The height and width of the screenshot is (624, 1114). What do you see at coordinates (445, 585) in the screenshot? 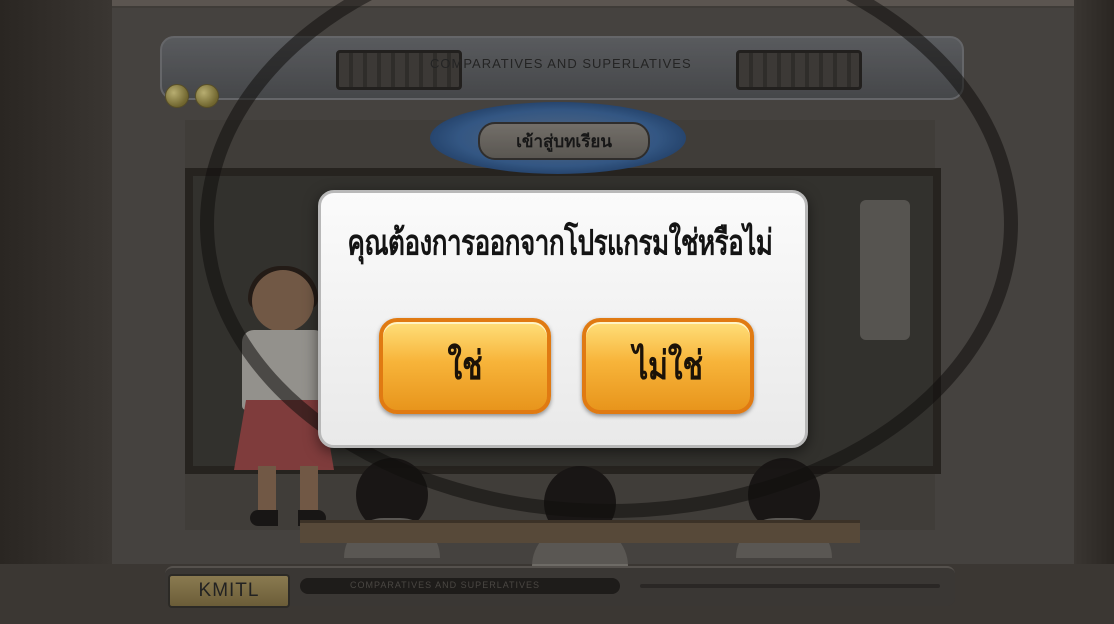
I see `status-text: COMPARATIVES AND SUPERLATIVES` at bounding box center [445, 585].